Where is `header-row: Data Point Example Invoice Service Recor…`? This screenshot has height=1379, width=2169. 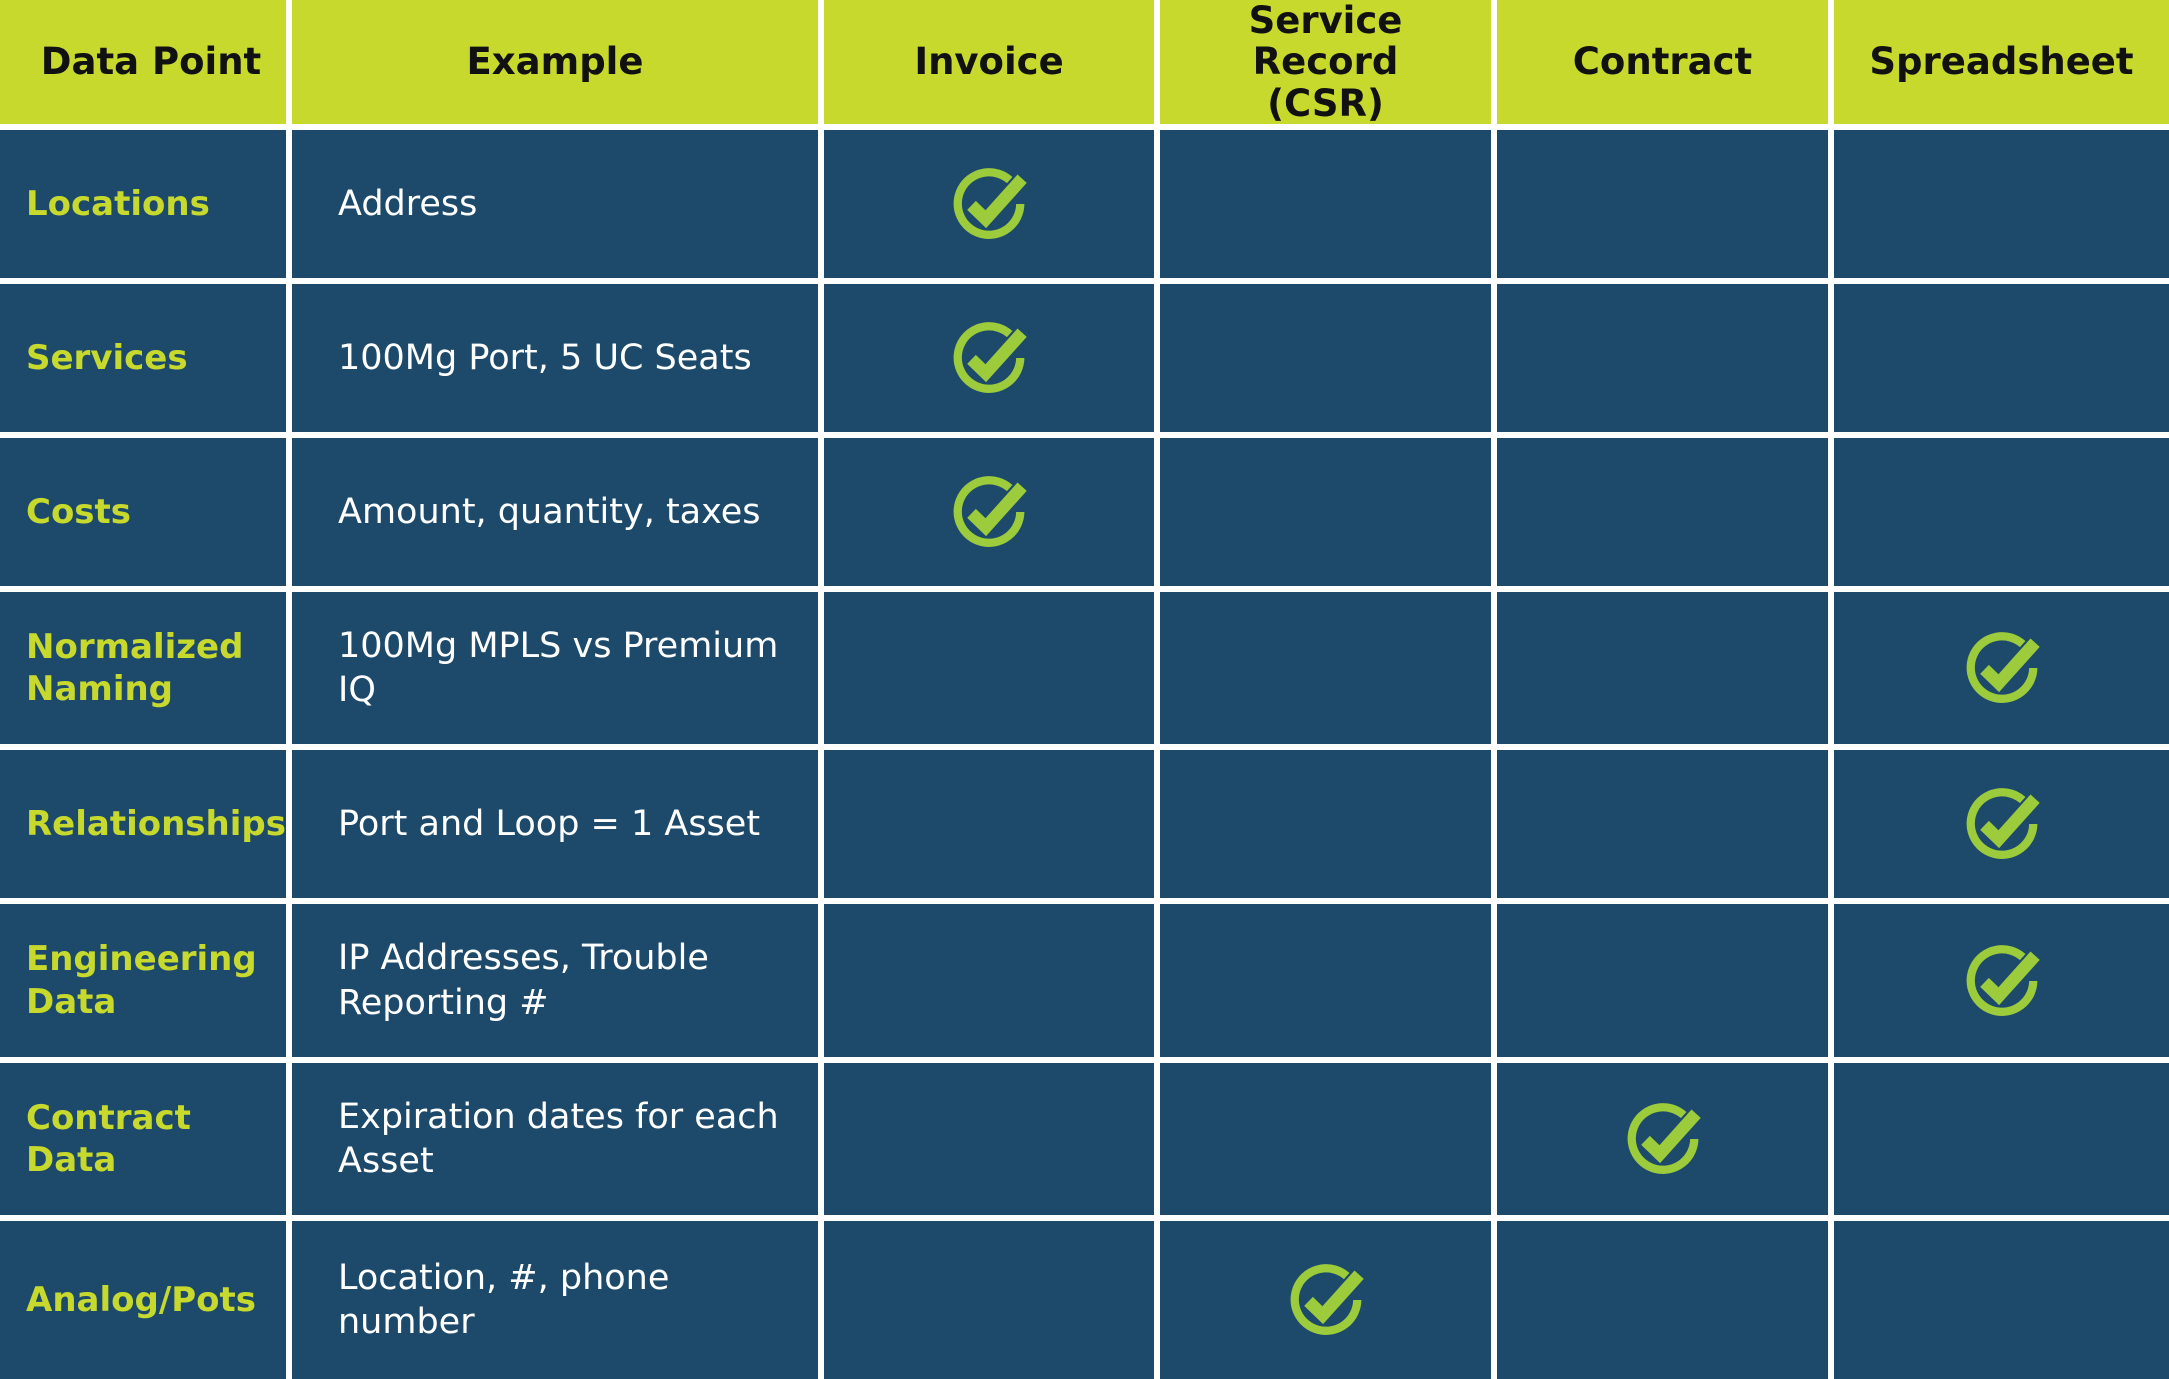 header-row: Data Point Example Invoice Service Recor… is located at coordinates (1084, 65).